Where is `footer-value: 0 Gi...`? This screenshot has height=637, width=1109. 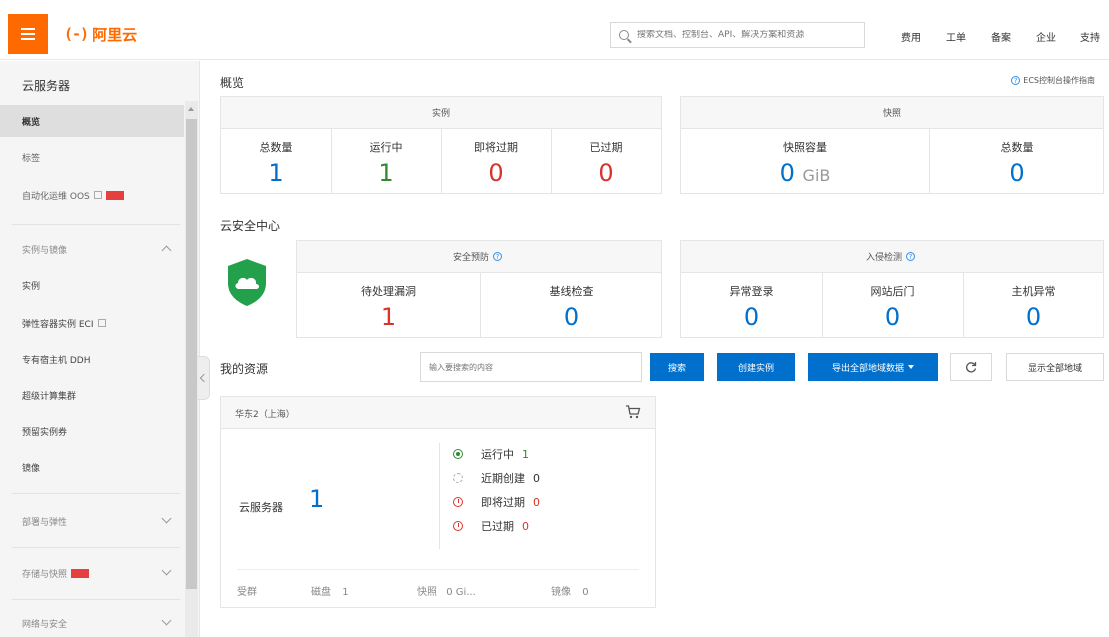
footer-value: 0 Gi... is located at coordinates (461, 592).